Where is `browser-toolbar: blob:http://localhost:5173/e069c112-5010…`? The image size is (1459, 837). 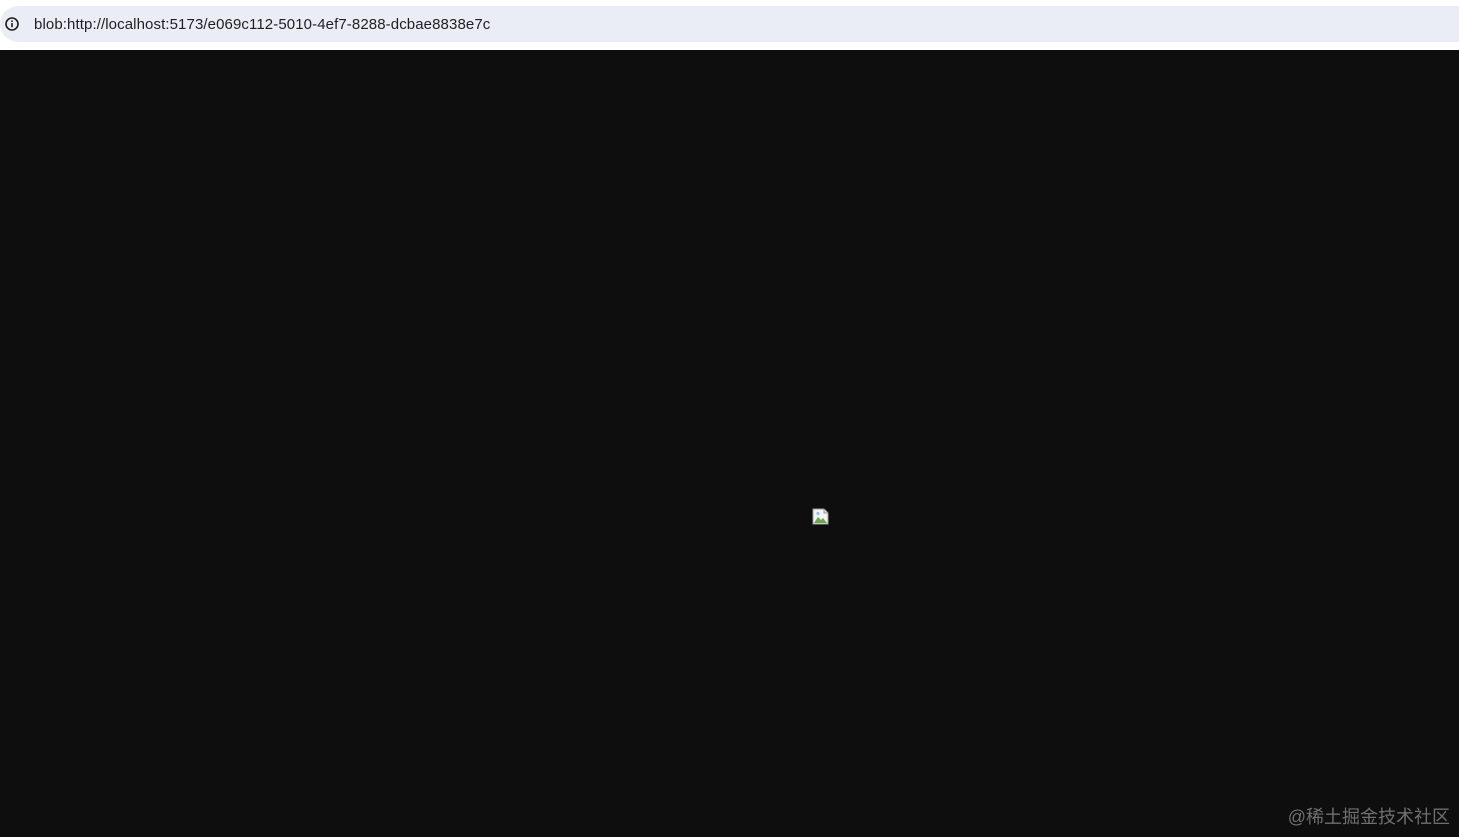
browser-toolbar: blob:http://localhost:5173/e069c112-5010… is located at coordinates (729, 25).